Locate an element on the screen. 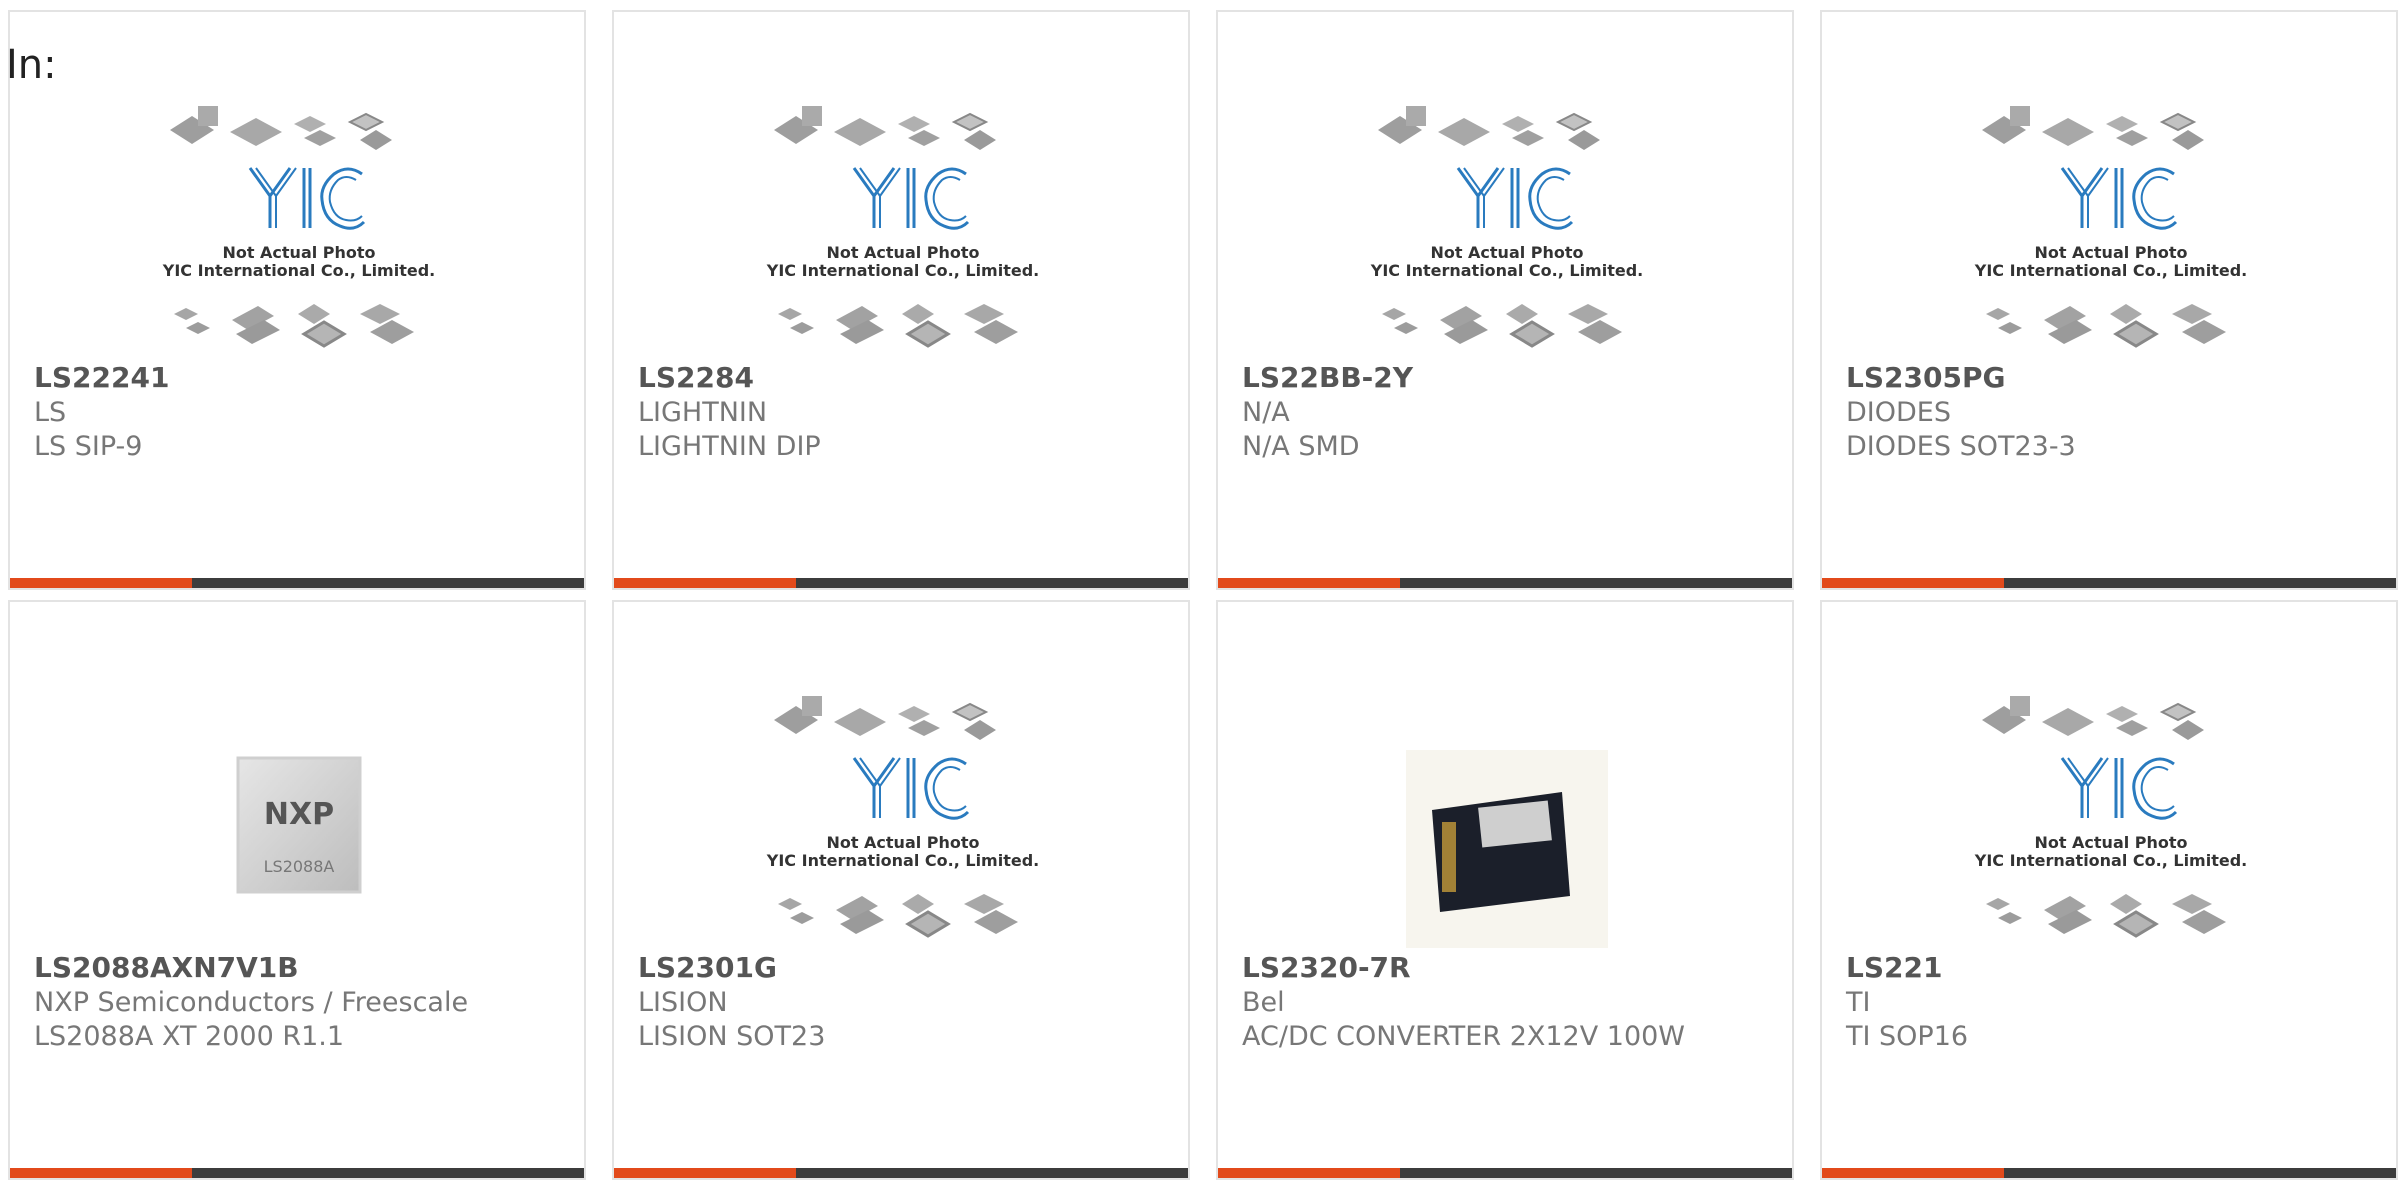 The width and height of the screenshot is (2400, 1180). part-number: LS2301G is located at coordinates (707, 968).